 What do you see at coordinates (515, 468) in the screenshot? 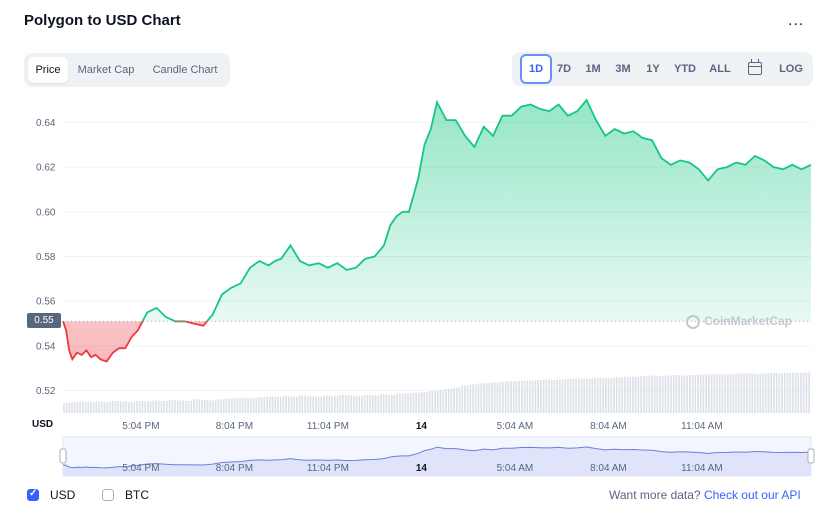
I see `navigator-tick-label: 5:04 AM` at bounding box center [515, 468].